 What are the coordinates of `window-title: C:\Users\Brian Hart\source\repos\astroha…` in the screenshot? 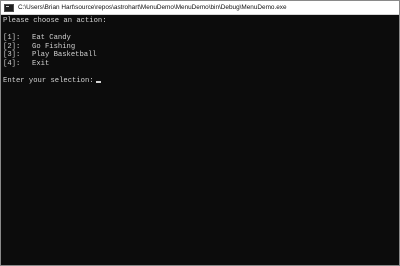 It's located at (152, 7).